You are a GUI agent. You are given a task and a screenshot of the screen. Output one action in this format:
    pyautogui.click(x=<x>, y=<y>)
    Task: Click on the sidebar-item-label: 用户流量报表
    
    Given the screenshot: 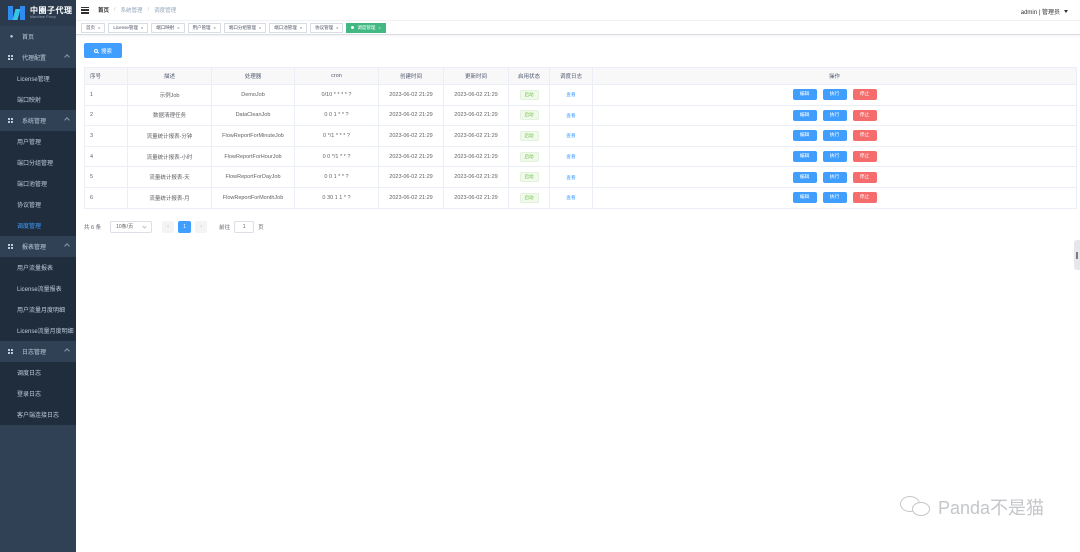 What is the action you would take?
    pyautogui.click(x=35, y=269)
    